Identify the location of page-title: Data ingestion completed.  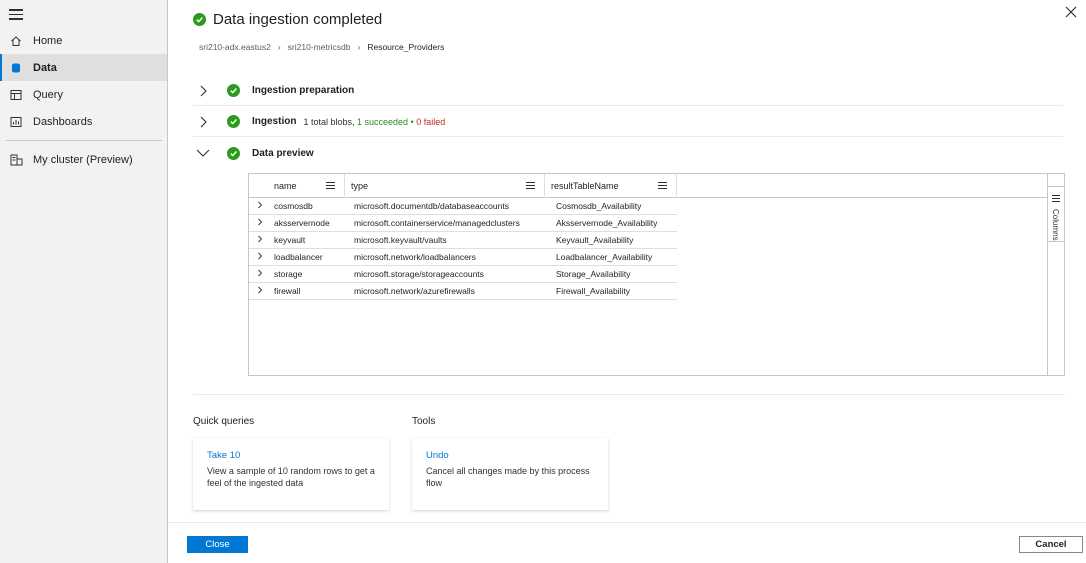
(298, 19).